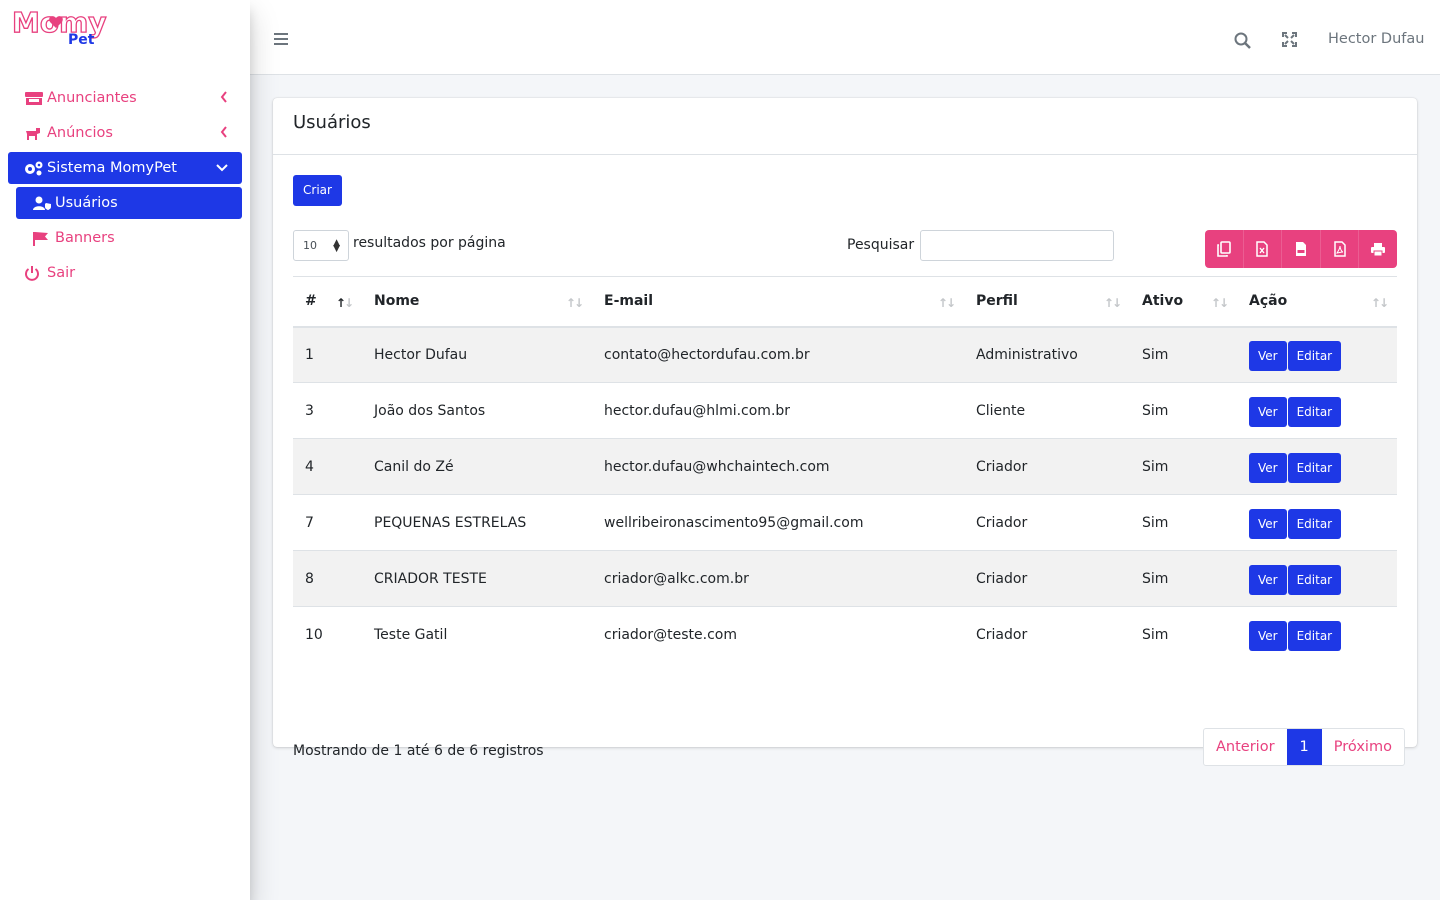 The height and width of the screenshot is (900, 1440). What do you see at coordinates (125, 133) in the screenshot?
I see `sidebar-item-anuncios: Anúncios` at bounding box center [125, 133].